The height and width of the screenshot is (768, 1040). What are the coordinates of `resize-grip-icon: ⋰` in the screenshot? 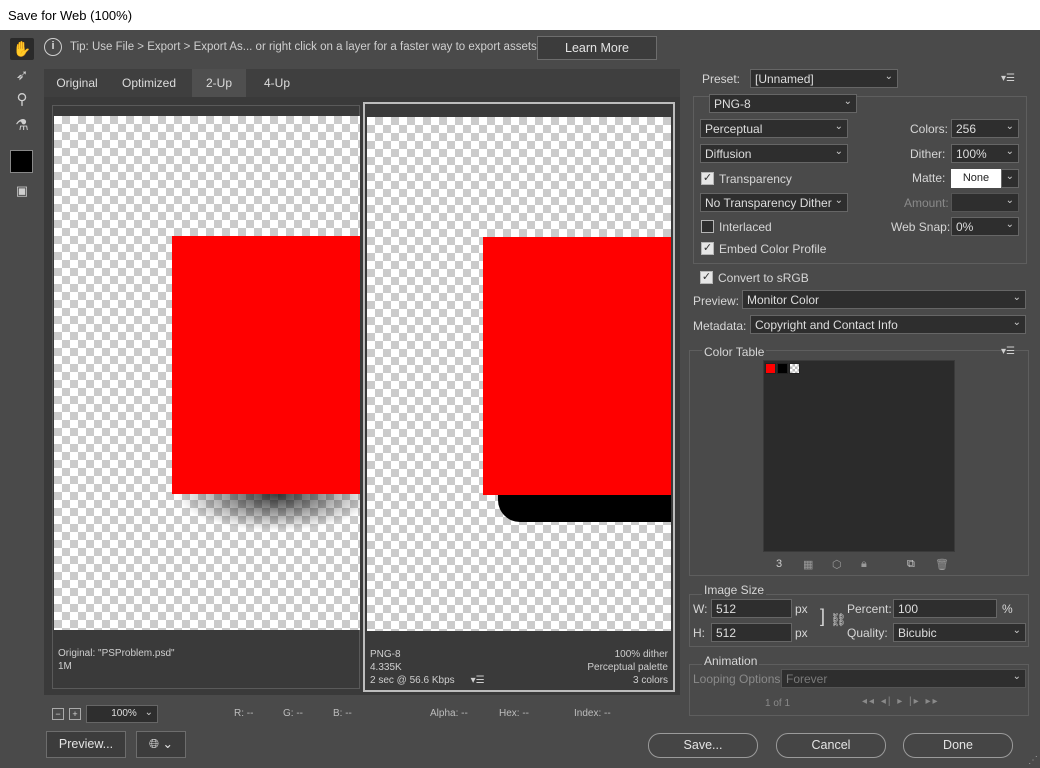 It's located at (1033, 760).